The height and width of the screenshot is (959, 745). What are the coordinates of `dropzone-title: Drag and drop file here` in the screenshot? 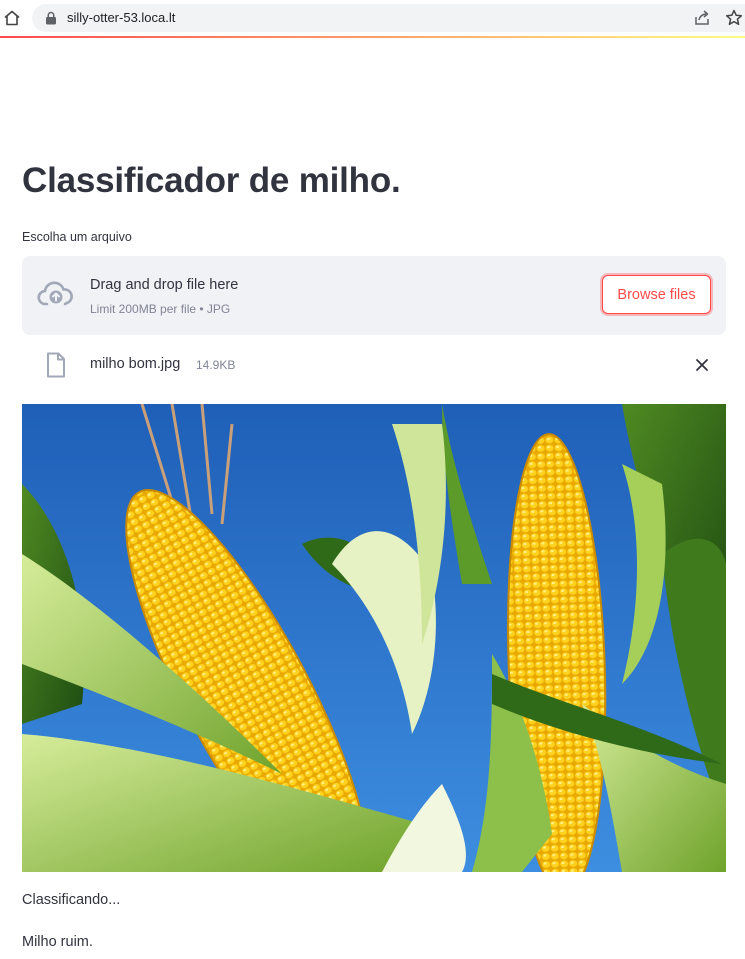 It's located at (164, 285).